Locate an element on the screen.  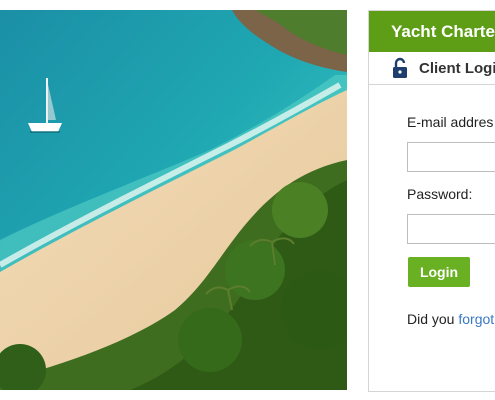
client-login-label: Client Logi is located at coordinates (457, 68).